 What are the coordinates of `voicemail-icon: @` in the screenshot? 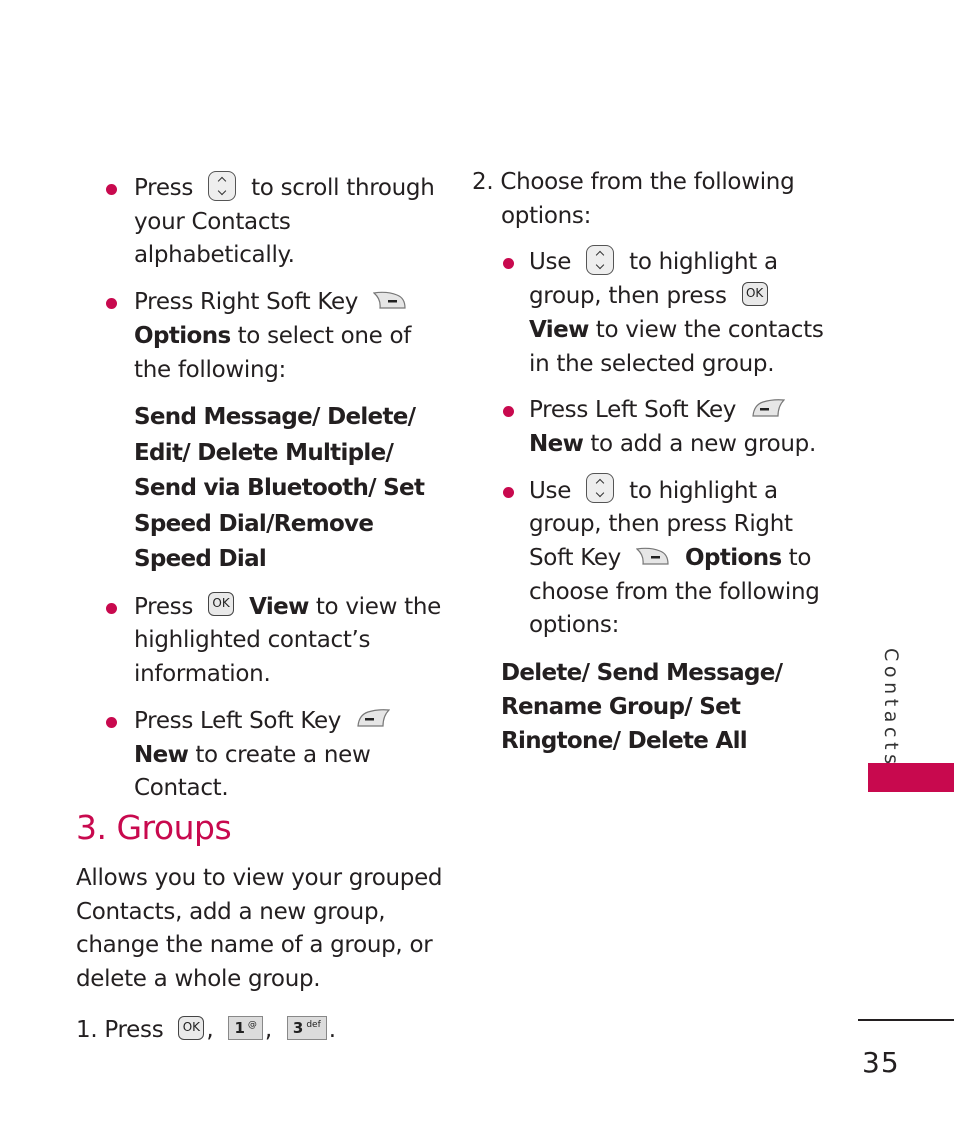 It's located at (252, 1024).